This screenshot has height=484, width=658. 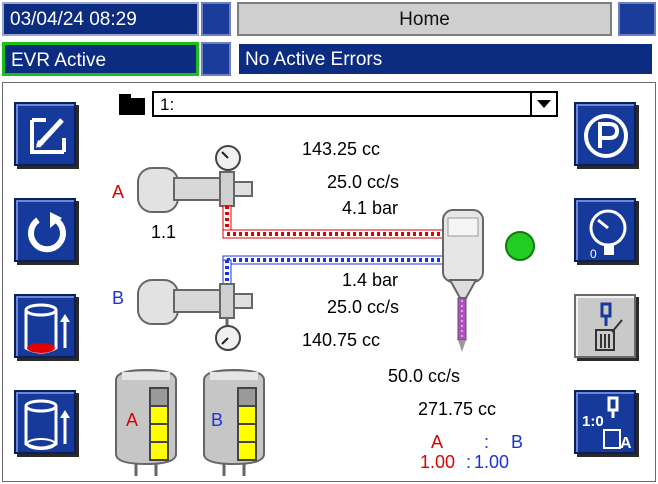 What do you see at coordinates (370, 208) in the screenshot?
I see `side-a-pressure: 4.1 bar` at bounding box center [370, 208].